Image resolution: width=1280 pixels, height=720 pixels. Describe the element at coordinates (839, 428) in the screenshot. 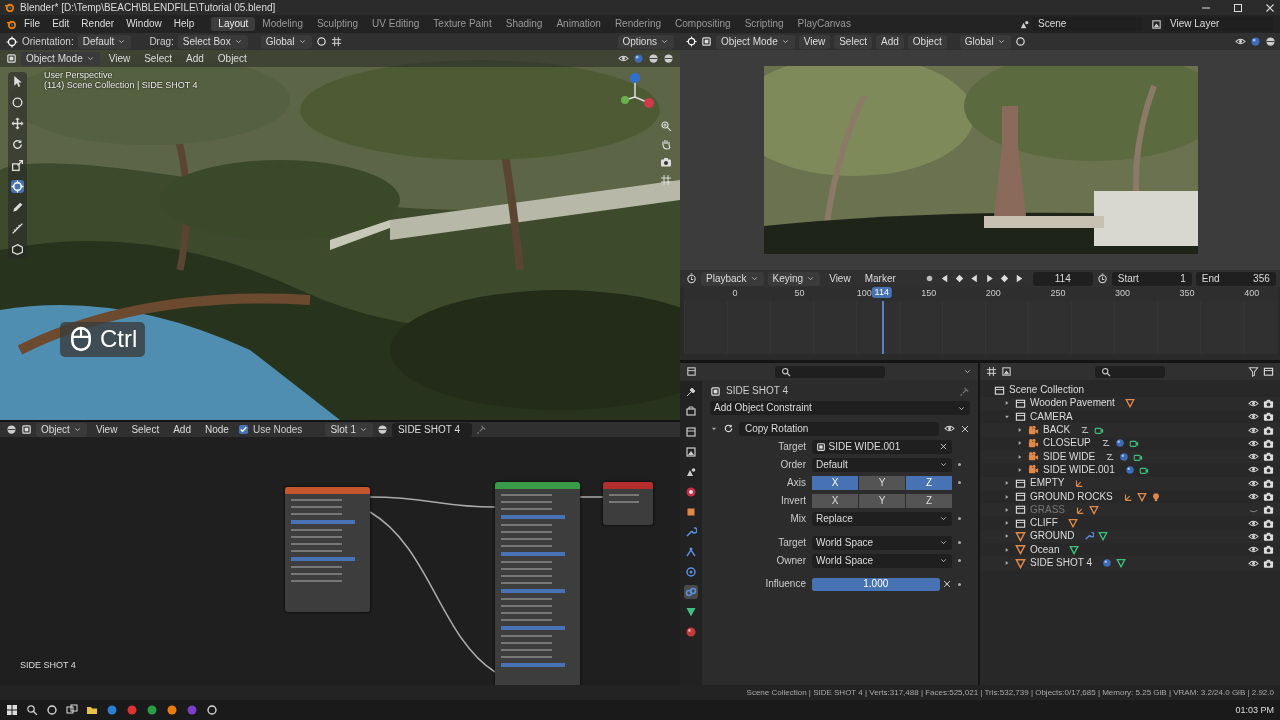

I see `constraint-name-field: Copy Rotation` at that location.